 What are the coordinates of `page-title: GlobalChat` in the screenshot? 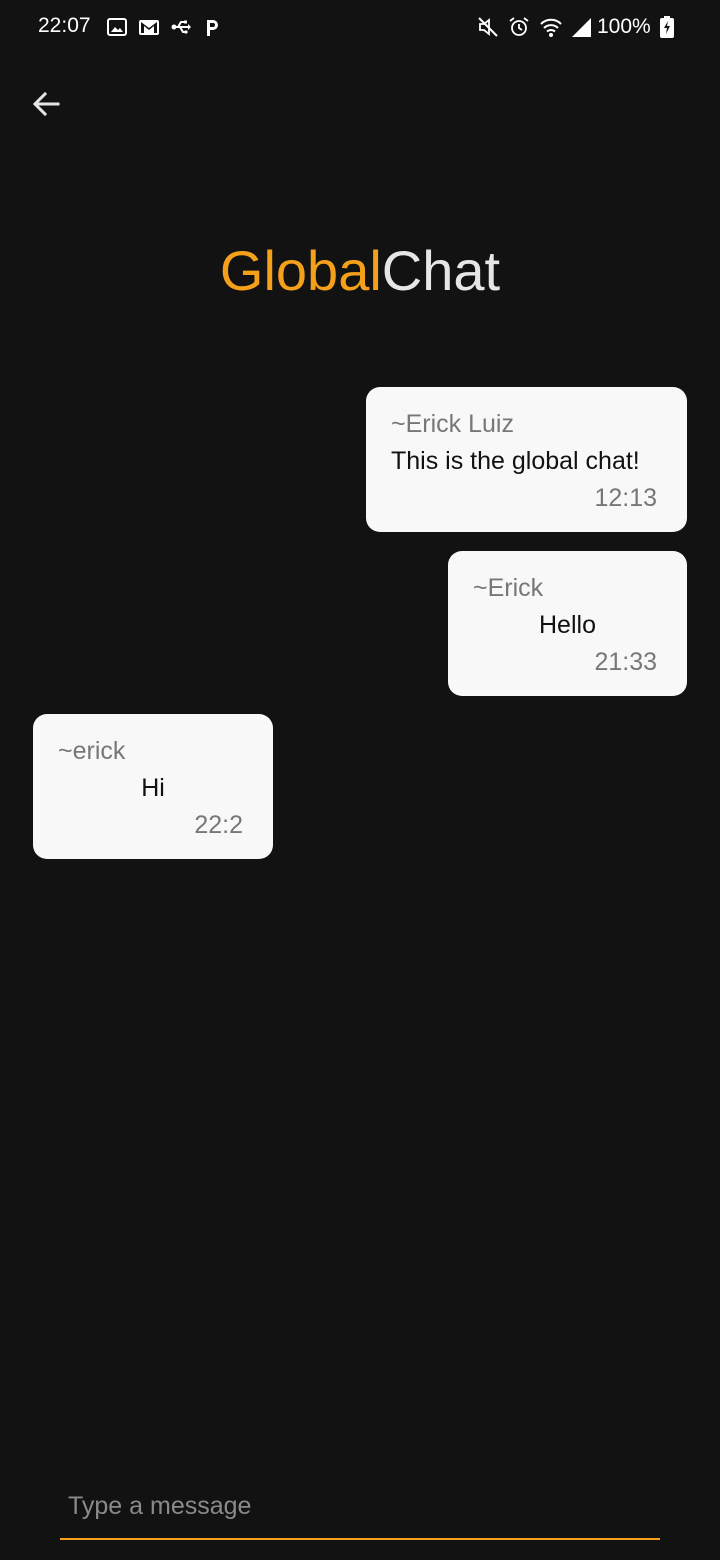 It's located at (360, 271).